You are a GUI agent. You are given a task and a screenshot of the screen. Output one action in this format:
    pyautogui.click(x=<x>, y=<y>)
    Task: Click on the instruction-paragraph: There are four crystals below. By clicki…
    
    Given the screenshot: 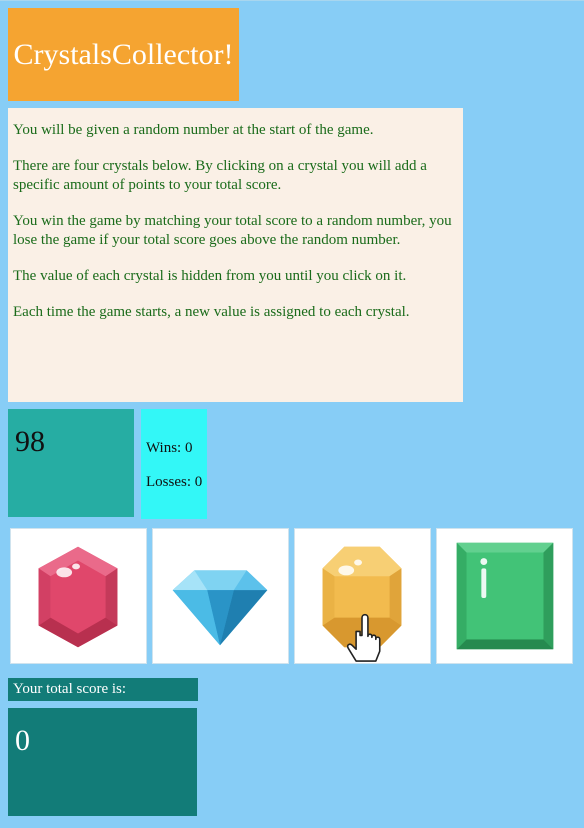 What is the action you would take?
    pyautogui.click(x=220, y=175)
    